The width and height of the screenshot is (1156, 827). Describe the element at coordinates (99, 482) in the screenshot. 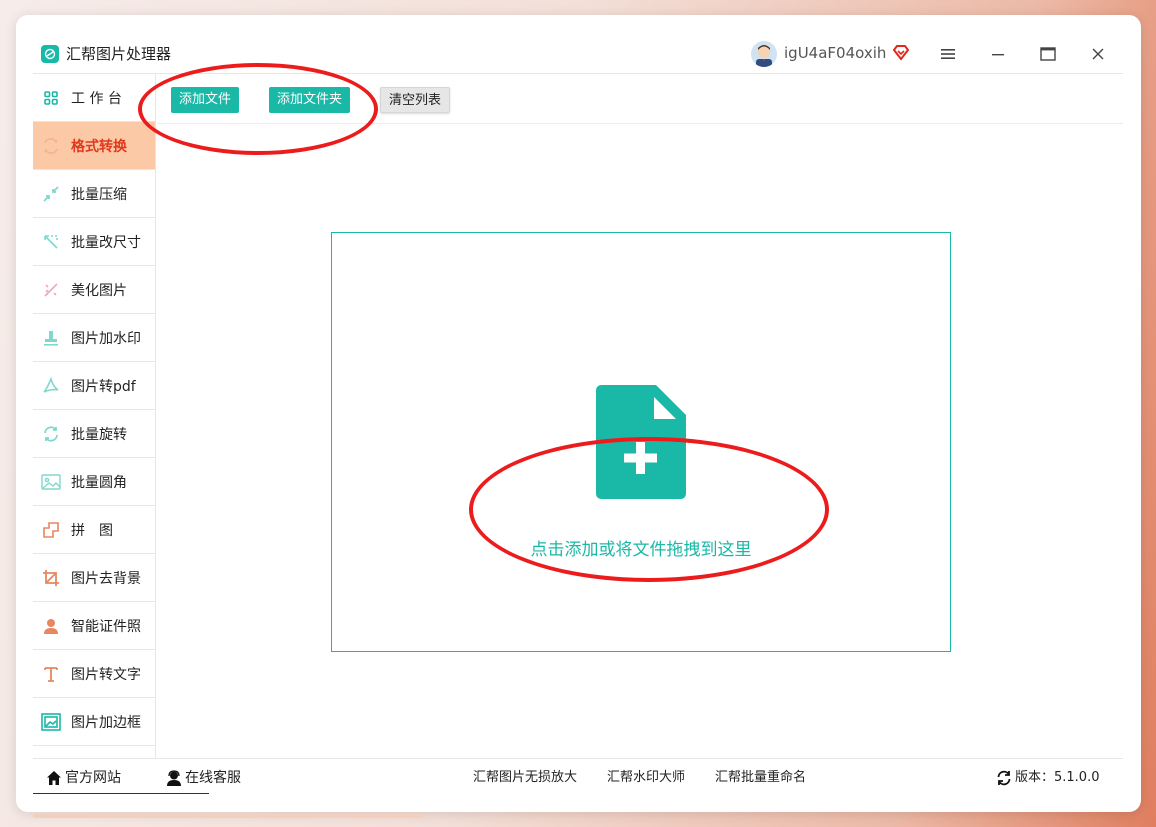

I see `sidebar-item-label: 批量圆角` at that location.